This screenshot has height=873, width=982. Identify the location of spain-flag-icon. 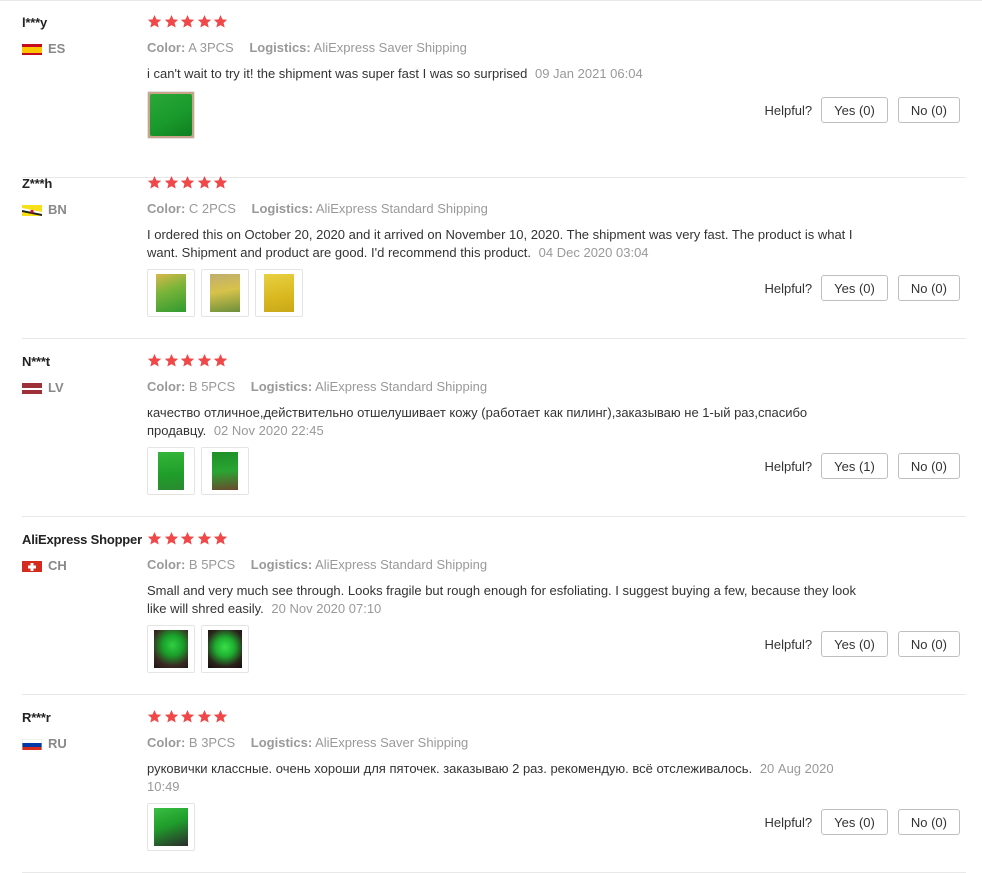
(32, 49).